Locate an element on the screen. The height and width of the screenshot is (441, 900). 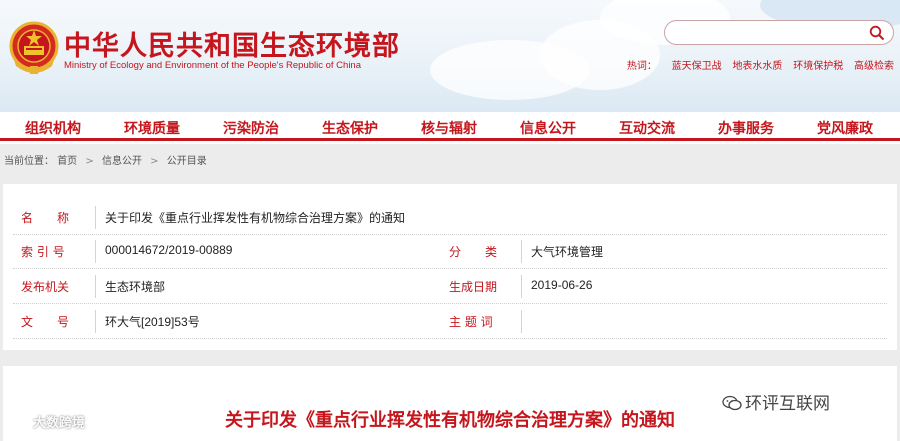
nav-item-organization: 组织机构 is located at coordinates (53, 128).